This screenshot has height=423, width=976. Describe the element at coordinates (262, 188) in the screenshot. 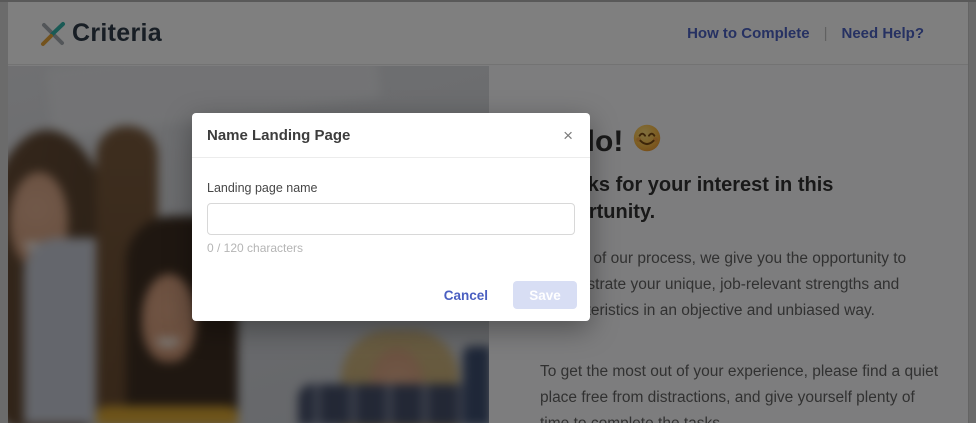

I see `landing-page-name-label: Landing page name` at that location.